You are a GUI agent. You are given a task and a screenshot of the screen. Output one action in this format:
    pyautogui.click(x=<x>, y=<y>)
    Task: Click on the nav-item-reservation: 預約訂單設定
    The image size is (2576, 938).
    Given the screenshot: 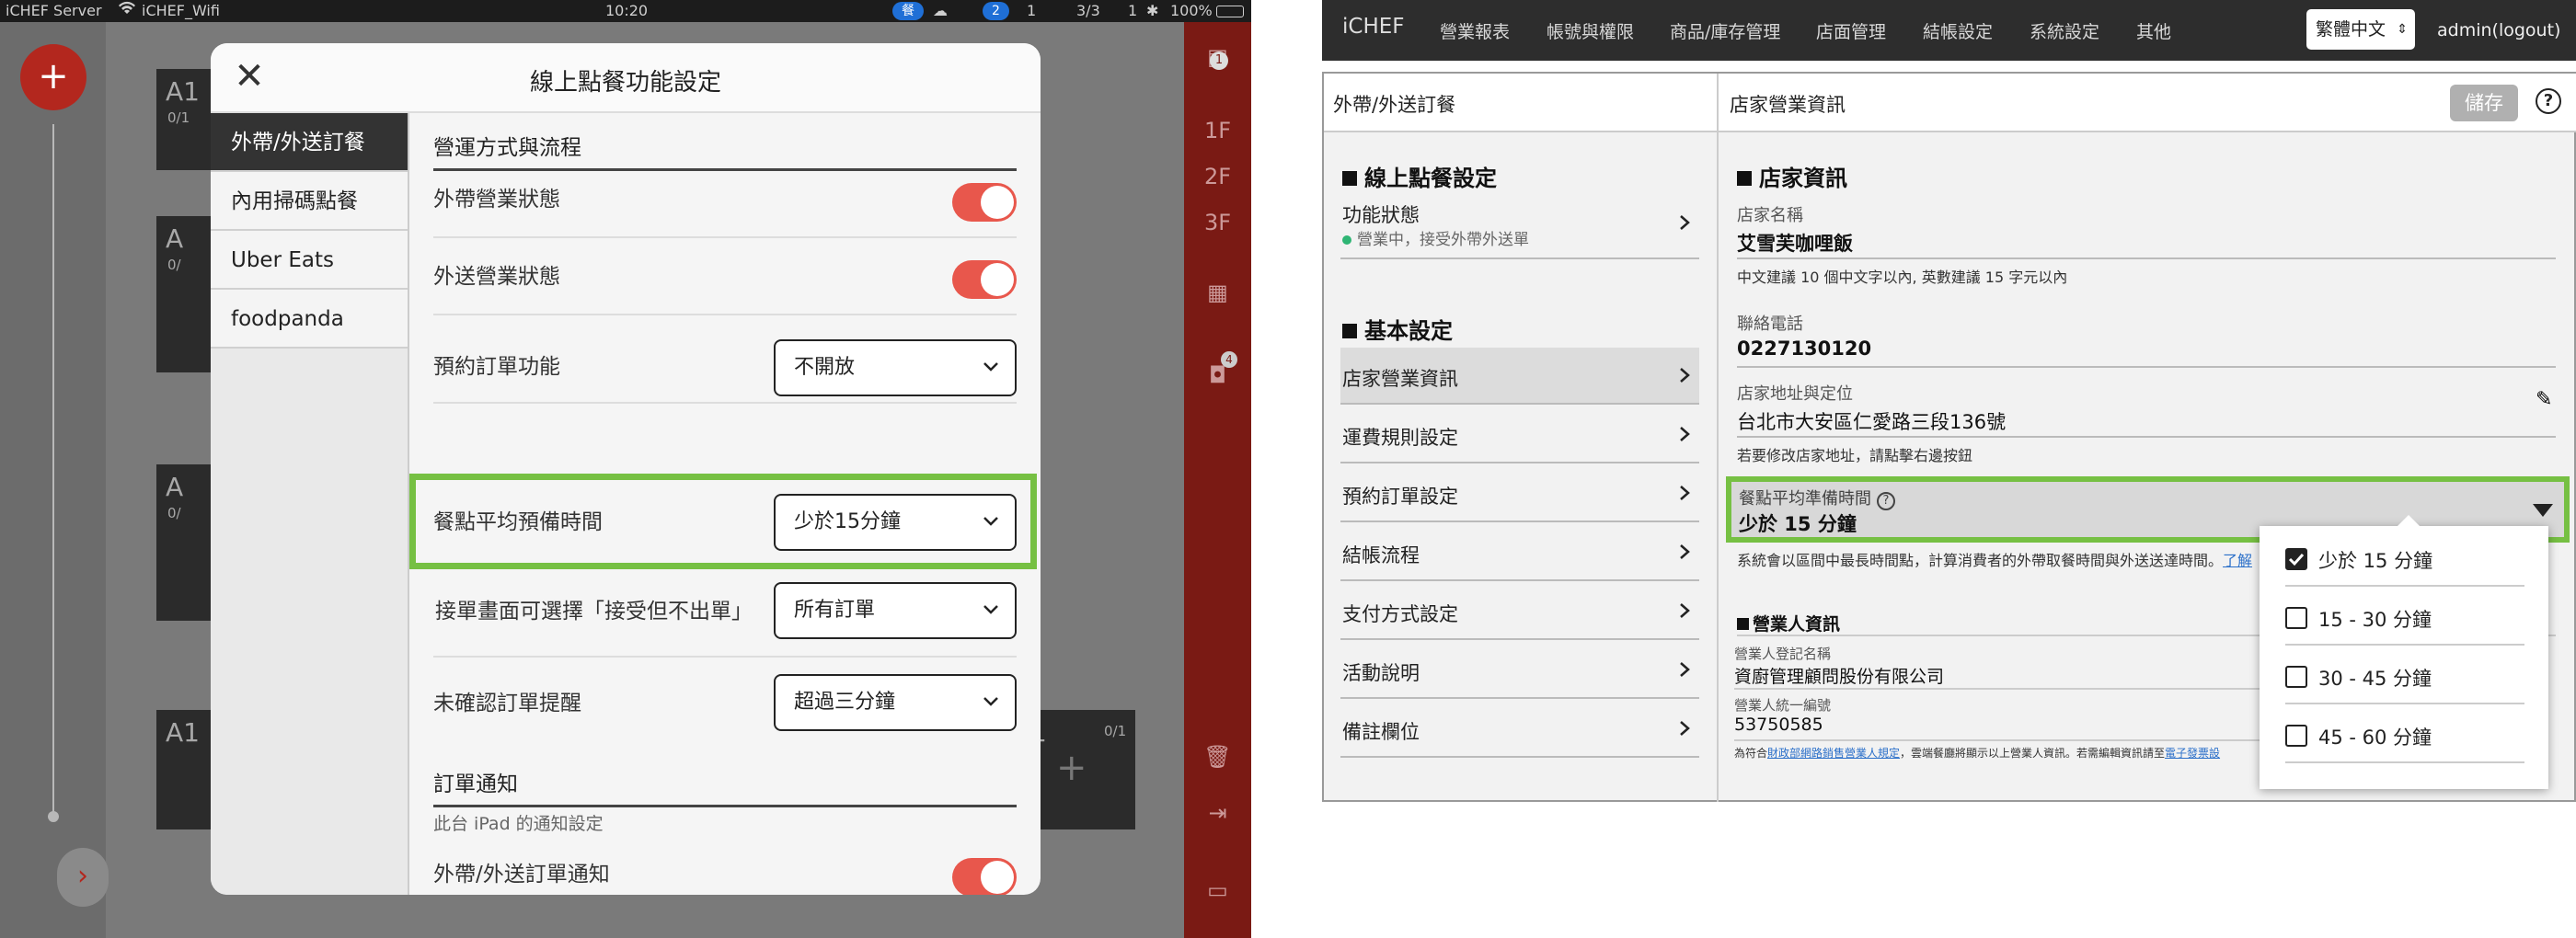 What is the action you would take?
    pyautogui.click(x=1519, y=493)
    